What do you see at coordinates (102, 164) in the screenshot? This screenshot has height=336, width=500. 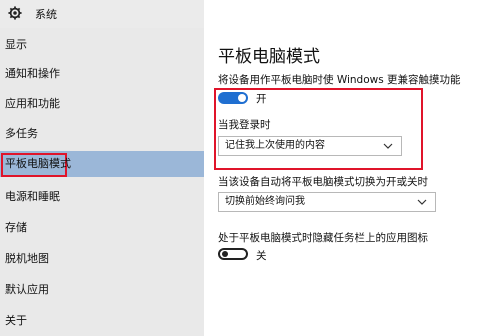 I see `sidebar-item-tablet-mode: 平板电脑模式` at bounding box center [102, 164].